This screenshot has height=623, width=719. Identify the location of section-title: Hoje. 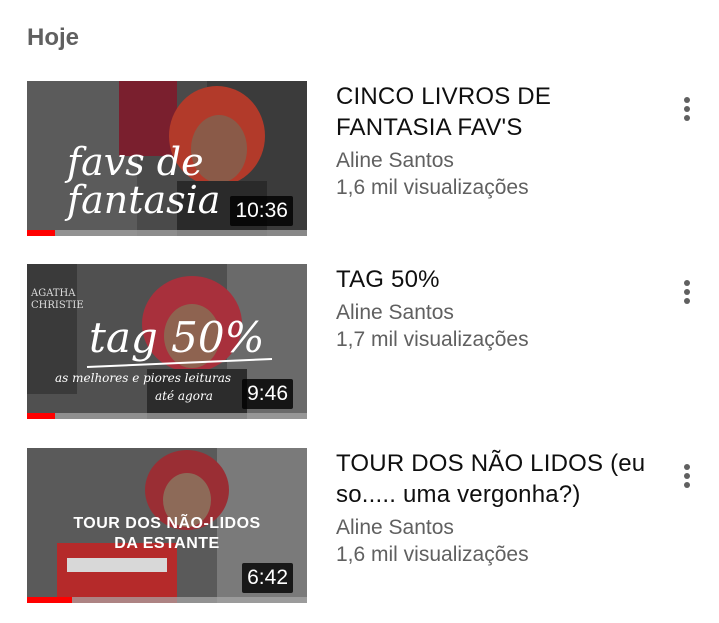
(53, 37).